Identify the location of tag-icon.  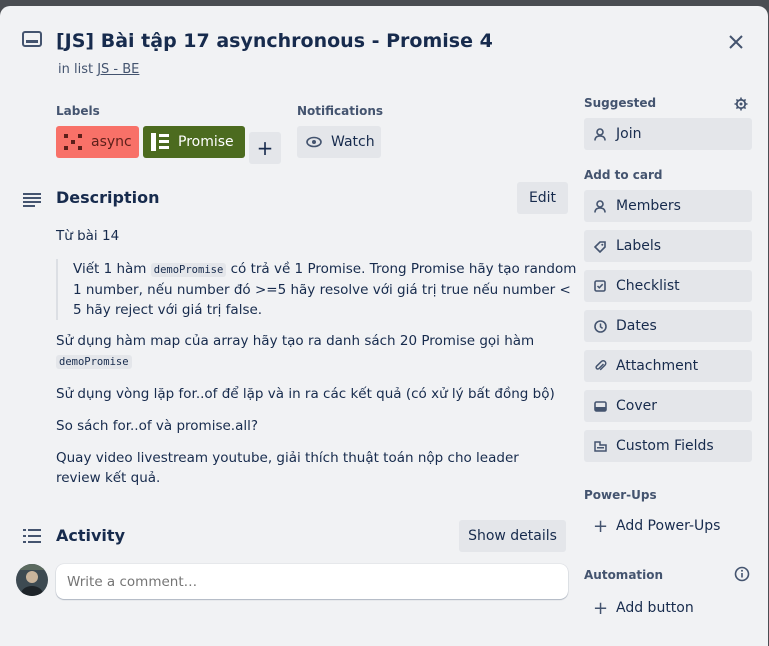
(600, 246).